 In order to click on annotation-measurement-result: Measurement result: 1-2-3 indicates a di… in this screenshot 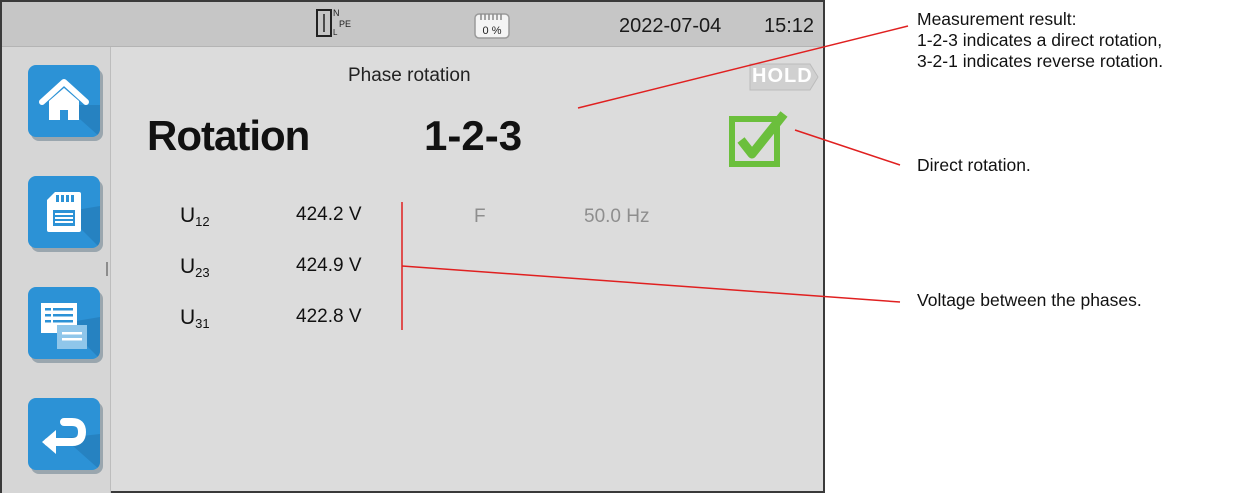, I will do `click(1040, 40)`.